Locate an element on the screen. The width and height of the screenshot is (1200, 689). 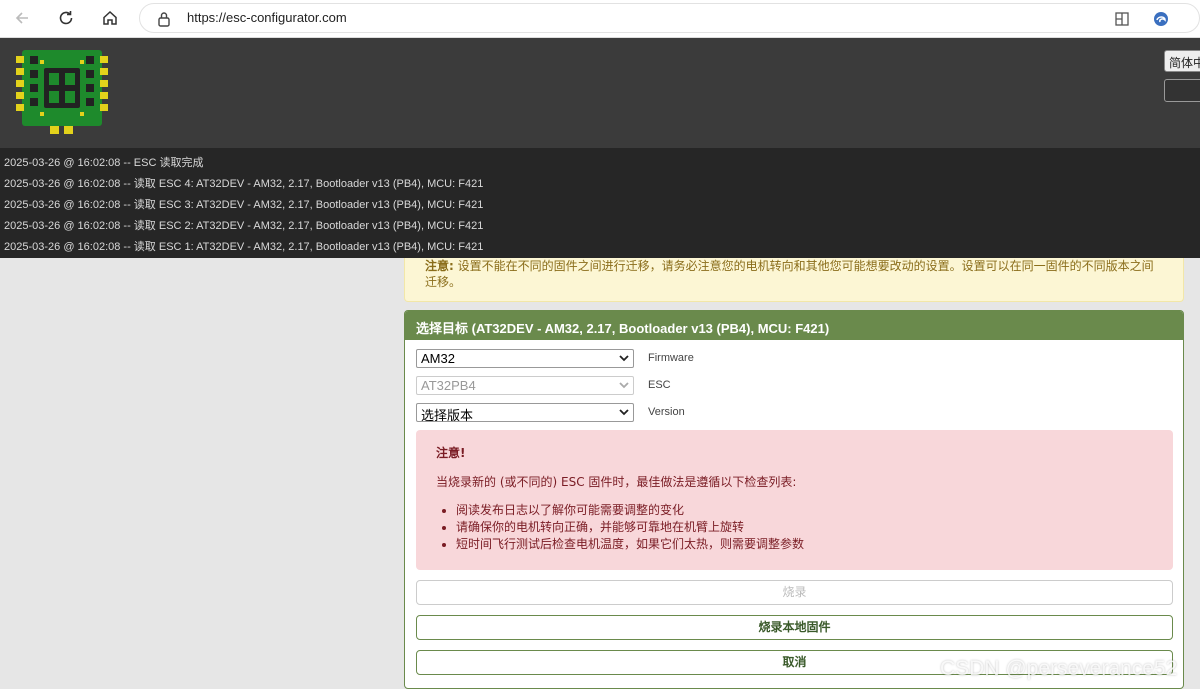
note-label: 注意: is located at coordinates (439, 266).